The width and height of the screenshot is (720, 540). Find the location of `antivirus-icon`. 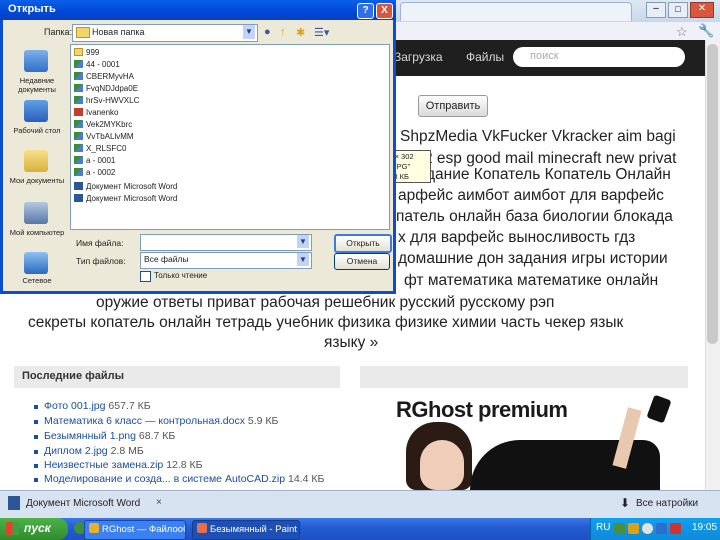

antivirus-icon is located at coordinates (675, 528).